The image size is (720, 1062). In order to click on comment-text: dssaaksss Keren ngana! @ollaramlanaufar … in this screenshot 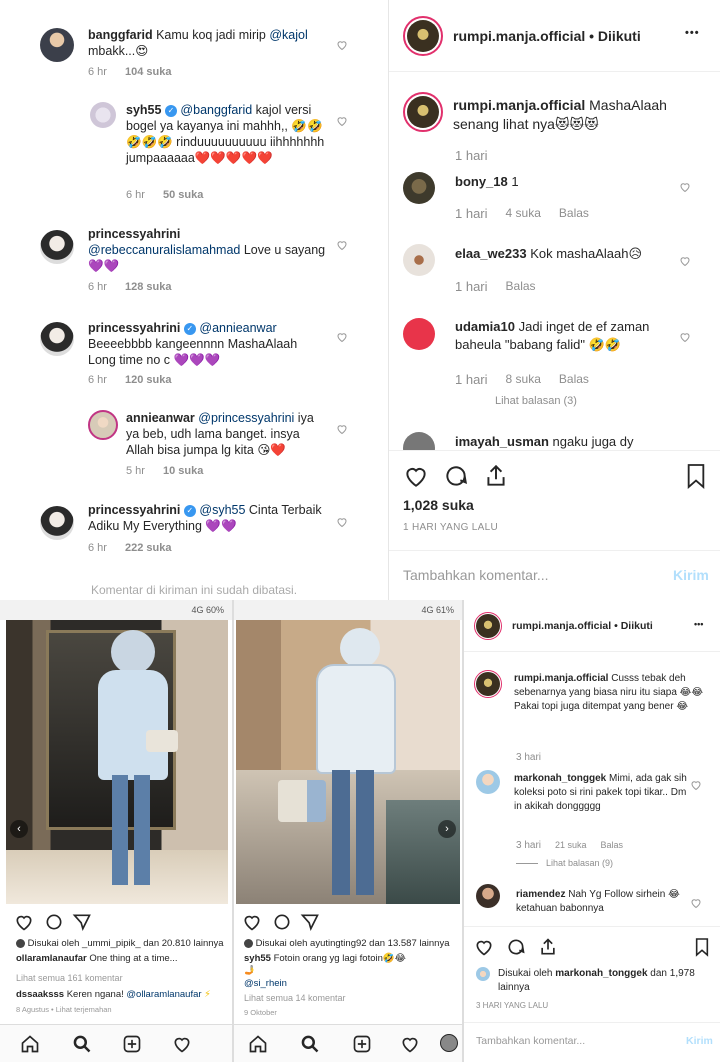, I will do `click(113, 994)`.